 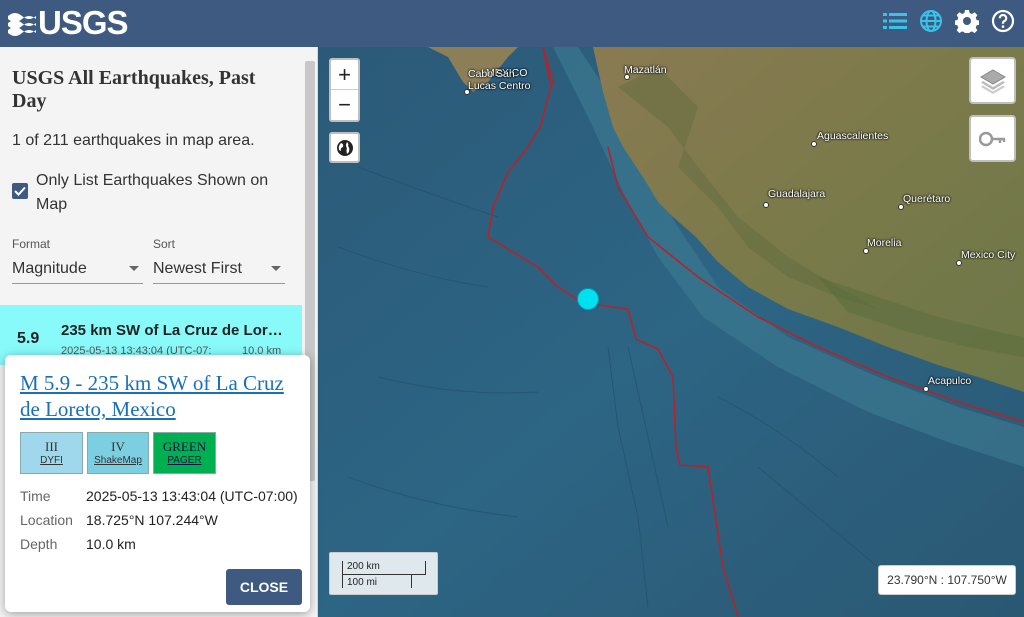 I want to click on dyfi-label: DYFI, so click(x=51, y=460).